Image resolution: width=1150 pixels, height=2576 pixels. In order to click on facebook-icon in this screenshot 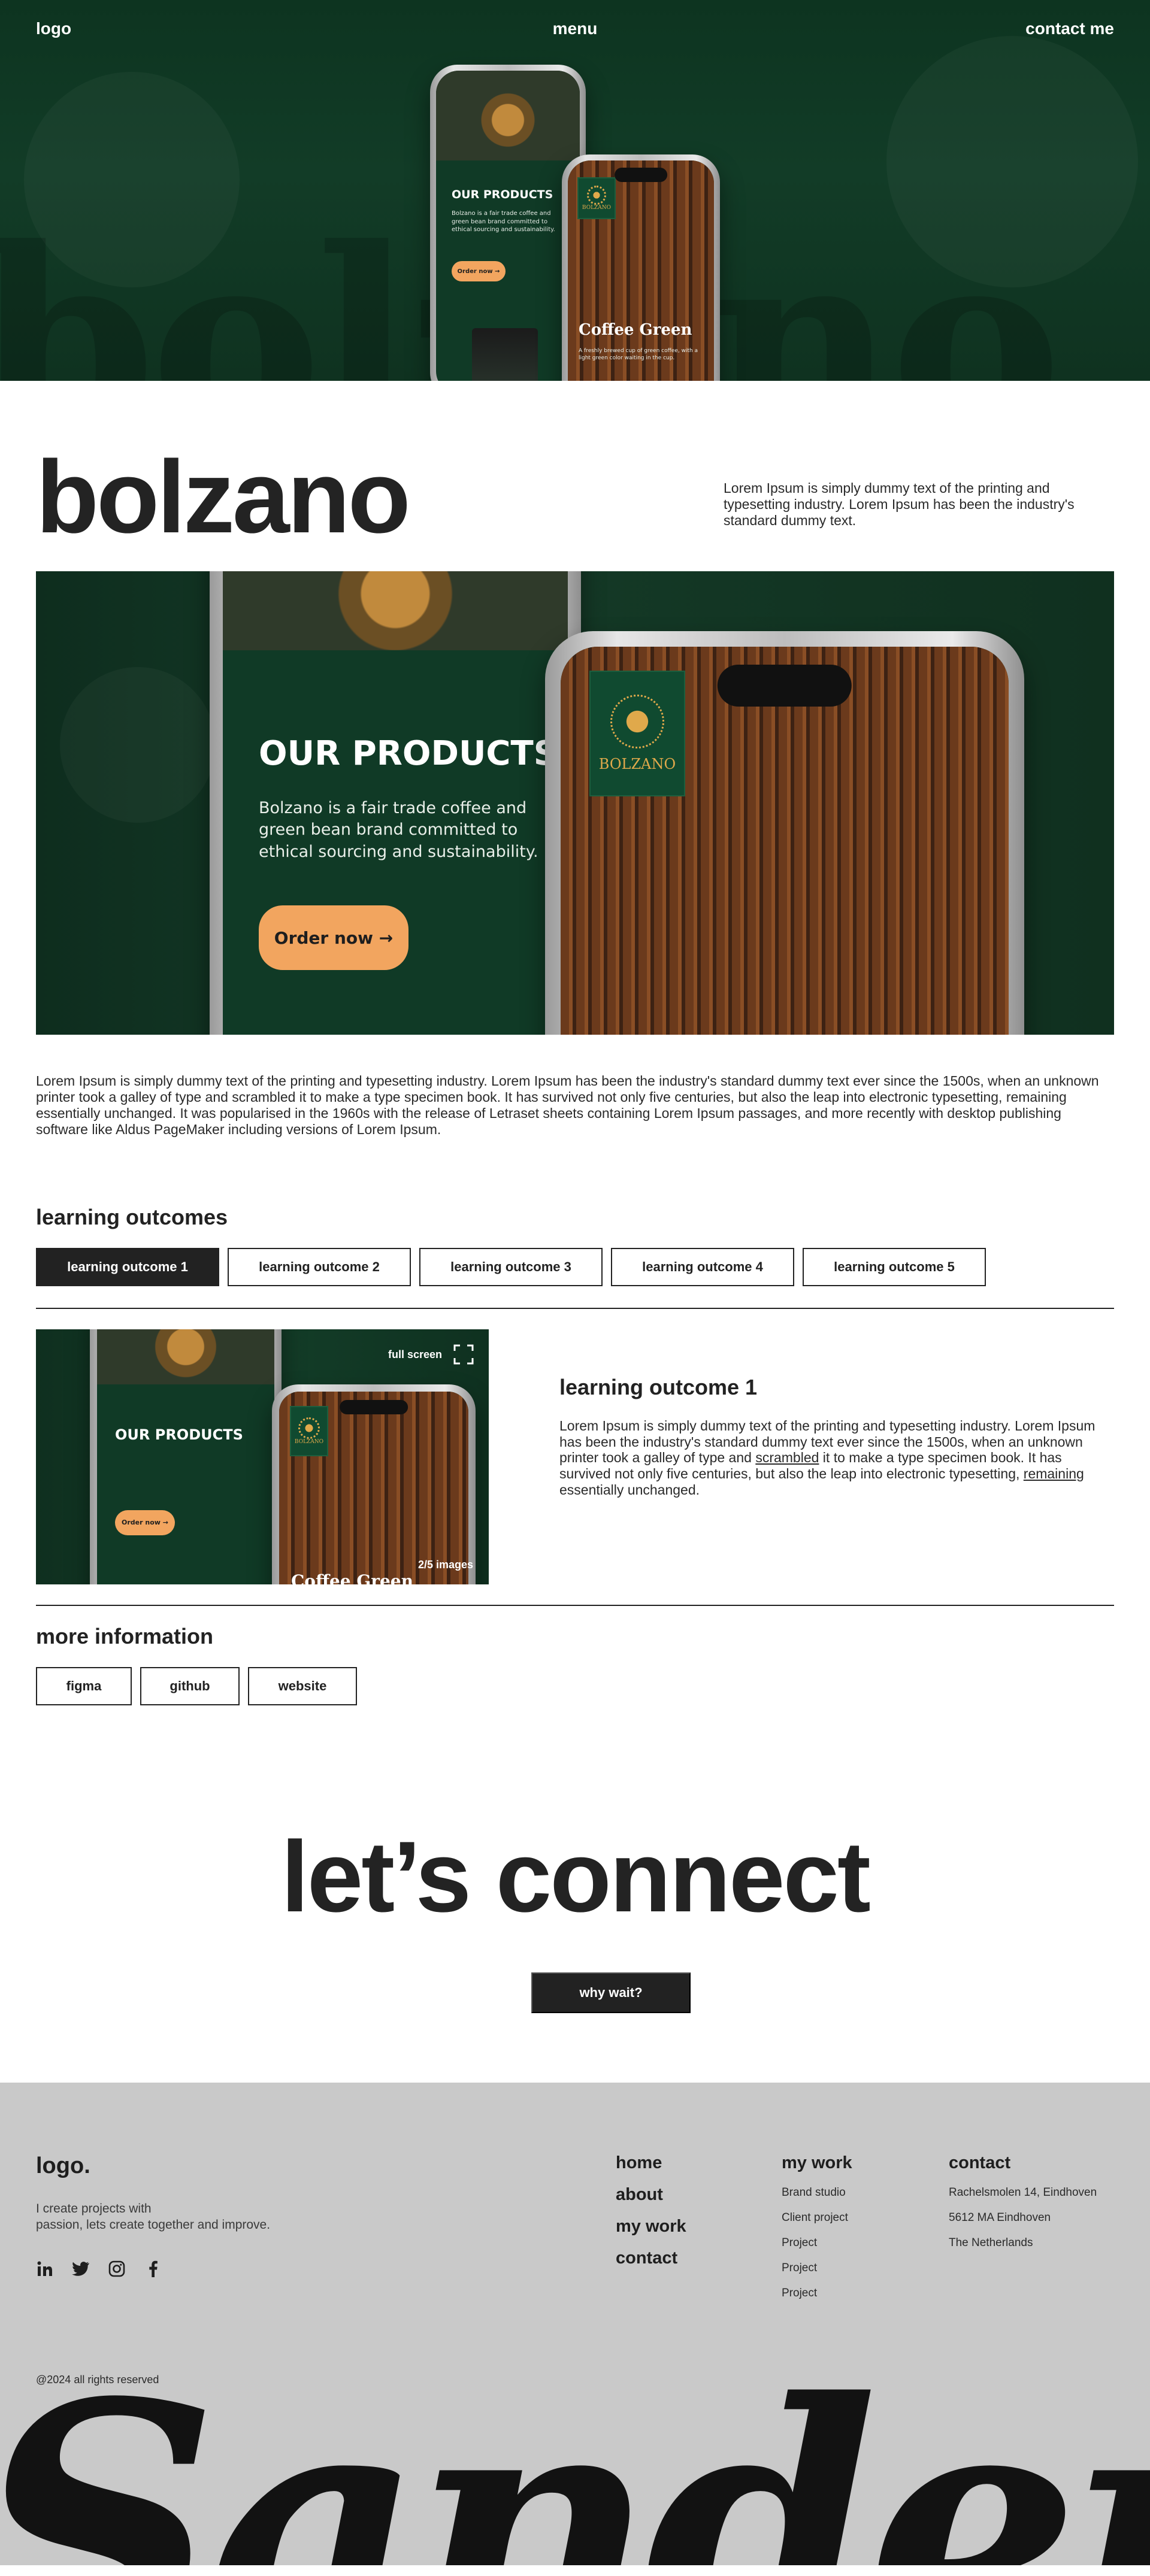, I will do `click(153, 2269)`.